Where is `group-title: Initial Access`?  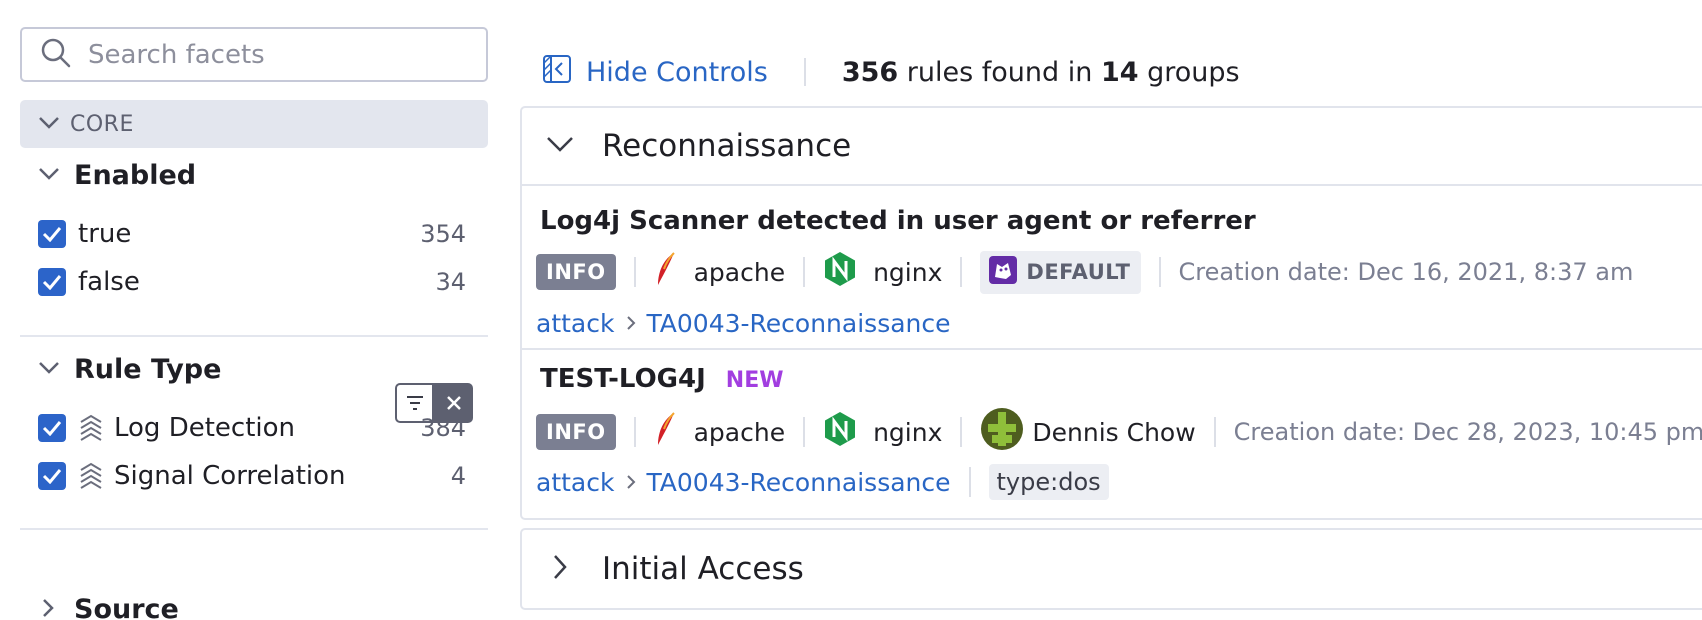 group-title: Initial Access is located at coordinates (703, 569).